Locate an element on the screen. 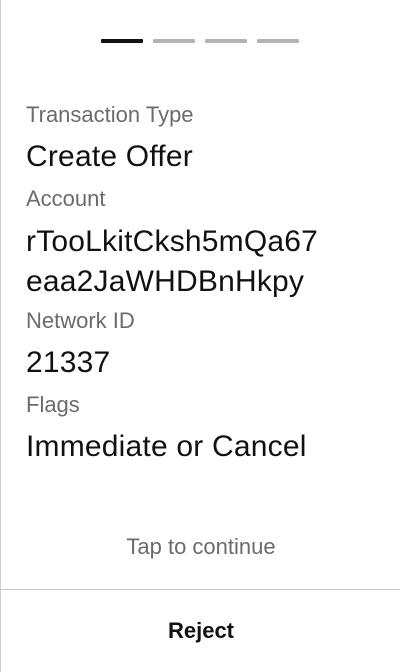 Image resolution: width=400 pixels, height=672 pixels. reject-button: Reject is located at coordinates (200, 631).